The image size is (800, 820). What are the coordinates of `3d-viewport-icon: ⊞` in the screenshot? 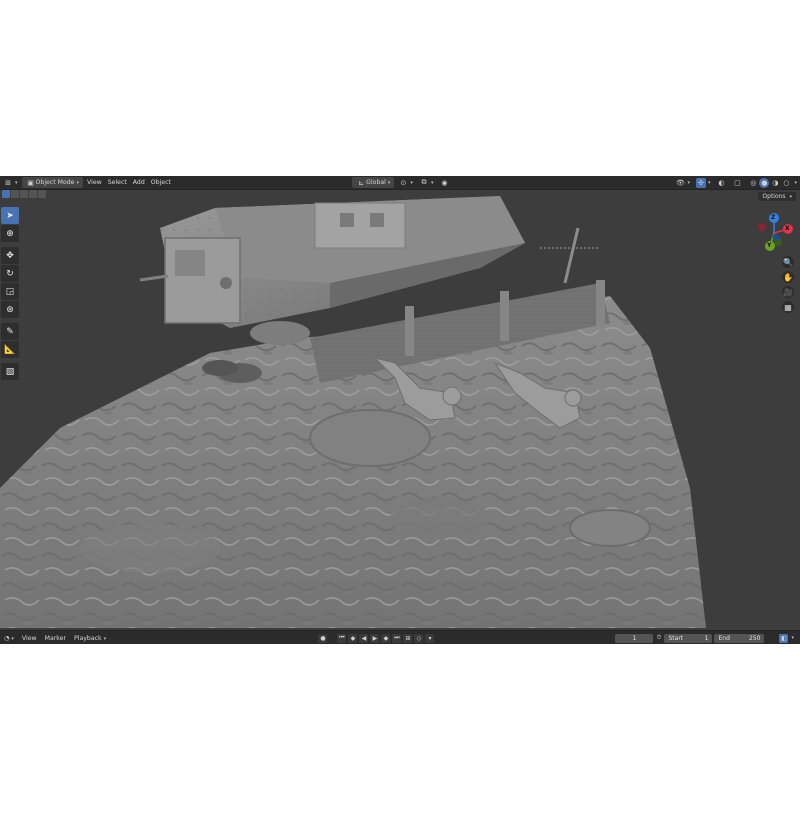 It's located at (8, 182).